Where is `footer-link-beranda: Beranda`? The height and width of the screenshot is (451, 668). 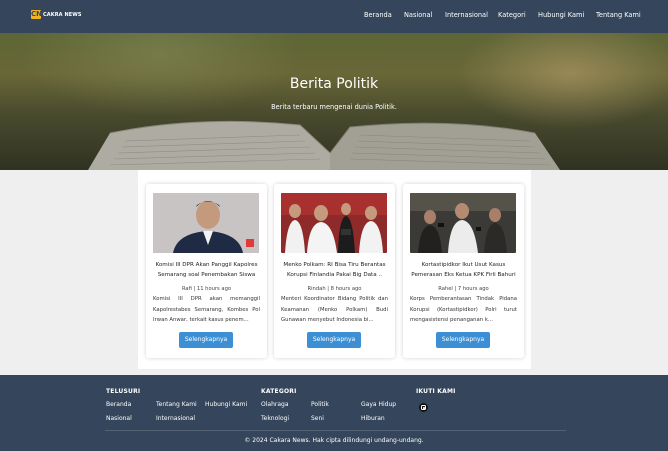 footer-link-beranda: Beranda is located at coordinates (118, 404).